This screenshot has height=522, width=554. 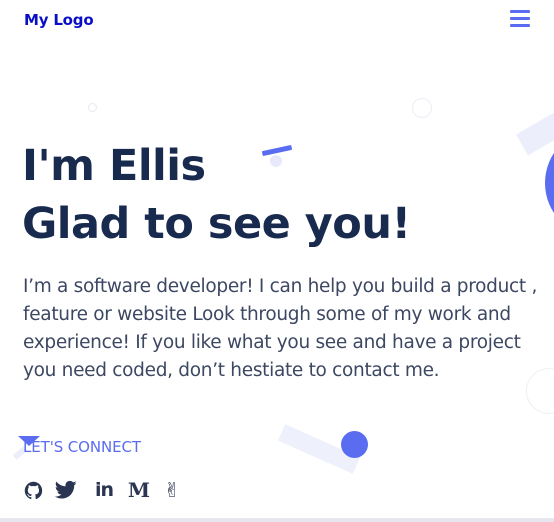 What do you see at coordinates (59, 20) in the screenshot?
I see `logo-link: My Logo` at bounding box center [59, 20].